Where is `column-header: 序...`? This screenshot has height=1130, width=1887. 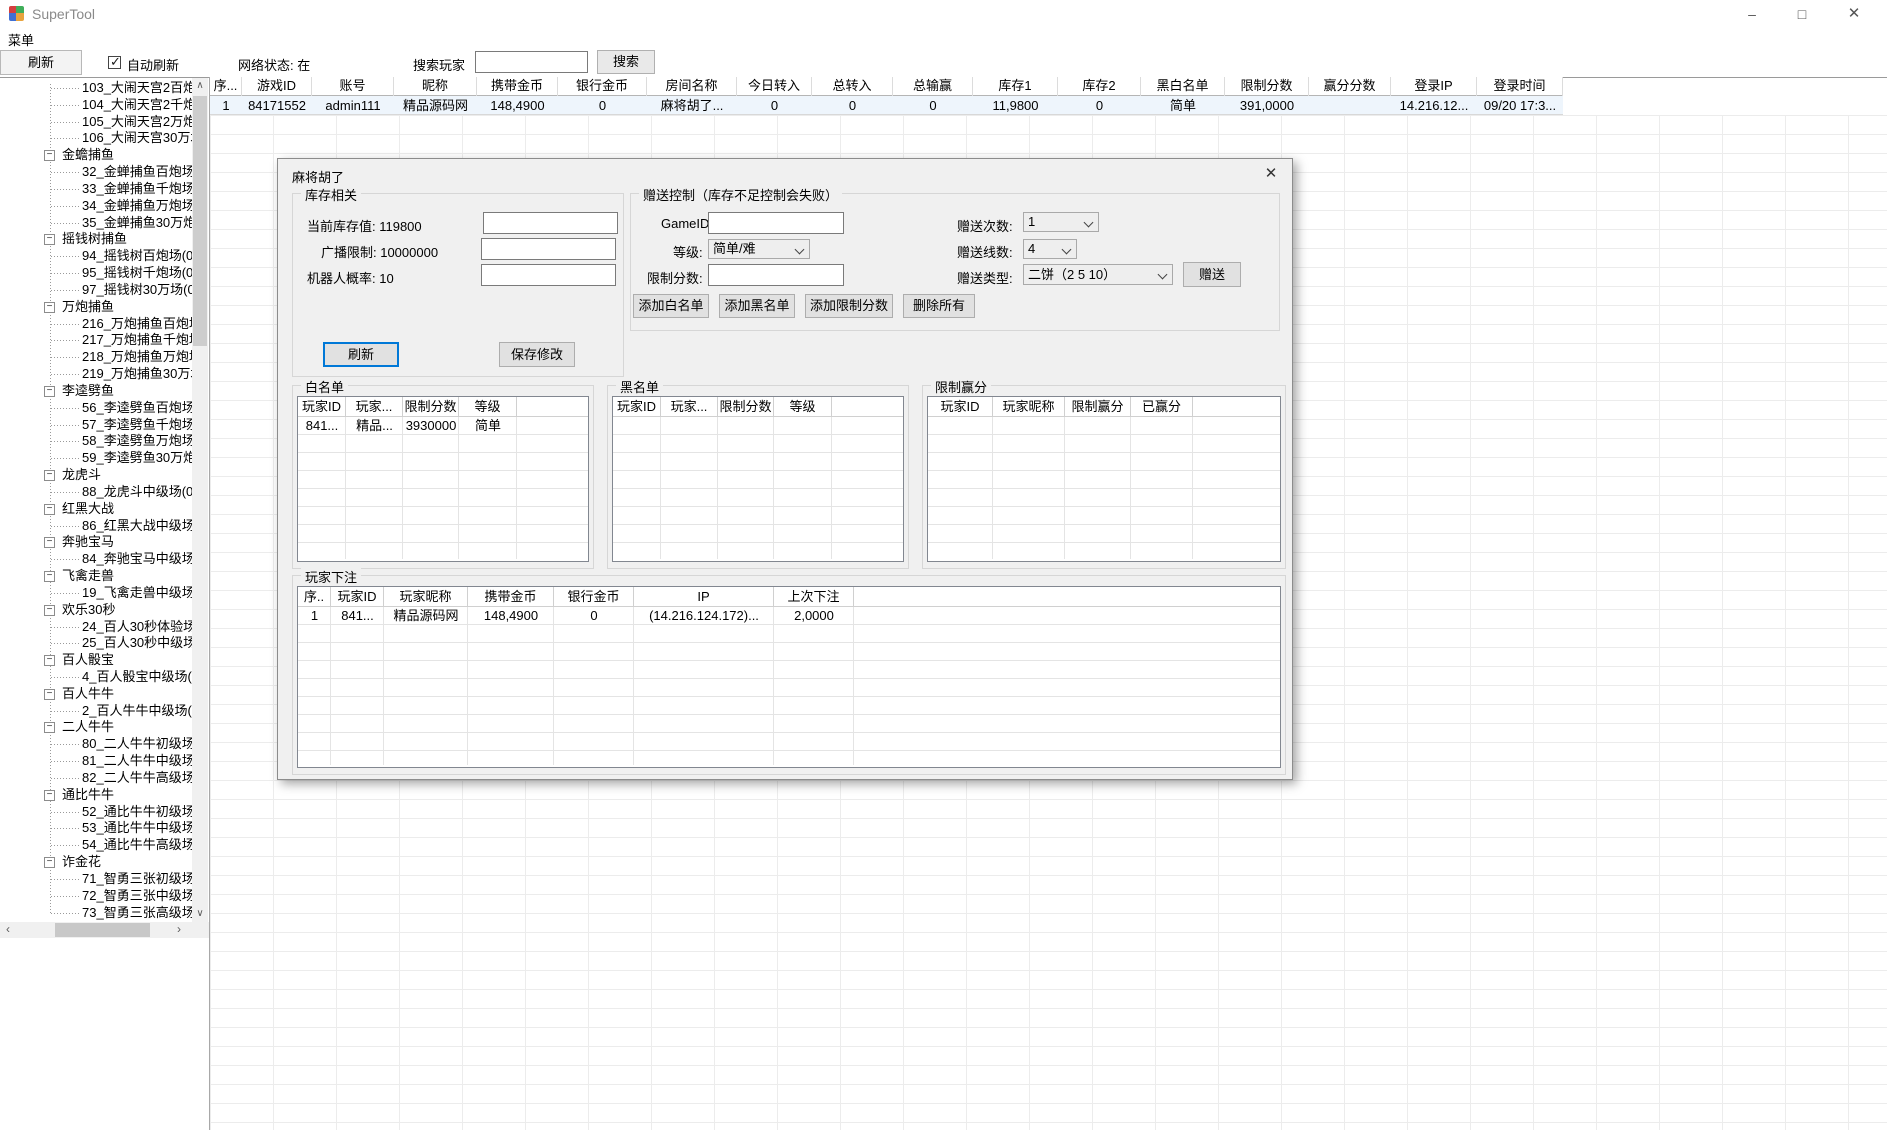 column-header: 序... is located at coordinates (226, 86).